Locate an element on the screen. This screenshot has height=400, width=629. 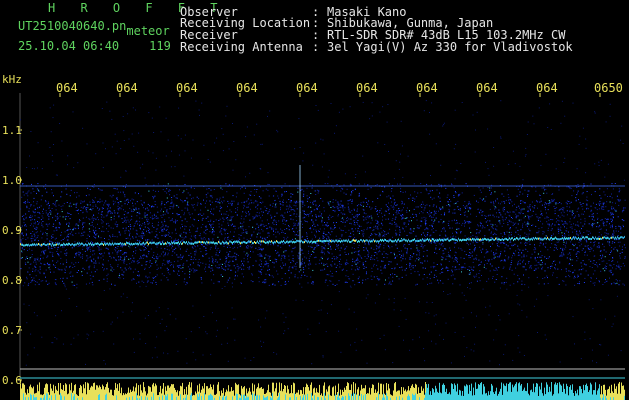
freq-tick: 0.8 is located at coordinates (12, 280).